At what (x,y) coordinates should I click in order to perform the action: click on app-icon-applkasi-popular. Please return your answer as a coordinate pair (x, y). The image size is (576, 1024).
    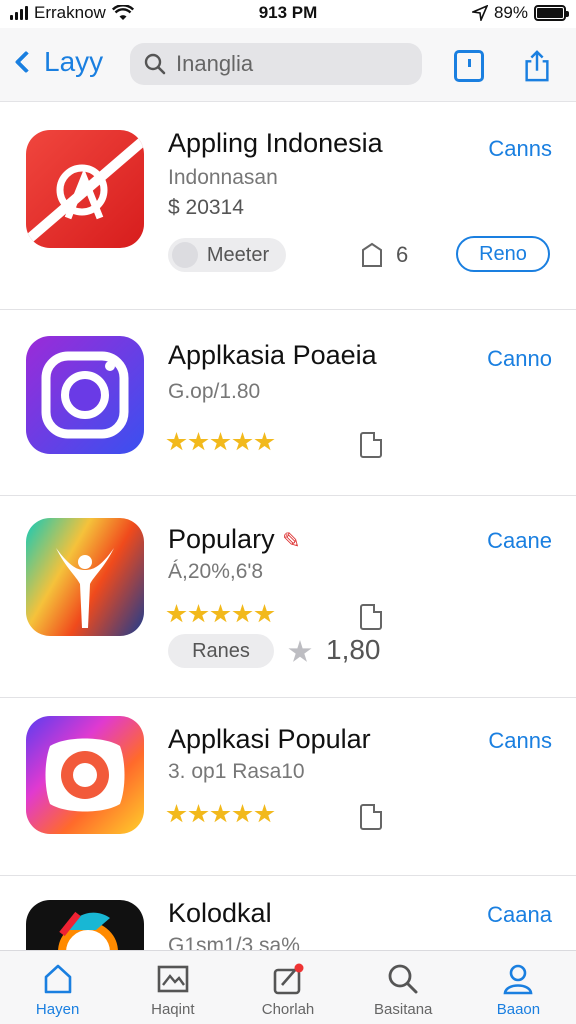
    Looking at the image, I should click on (85, 775).